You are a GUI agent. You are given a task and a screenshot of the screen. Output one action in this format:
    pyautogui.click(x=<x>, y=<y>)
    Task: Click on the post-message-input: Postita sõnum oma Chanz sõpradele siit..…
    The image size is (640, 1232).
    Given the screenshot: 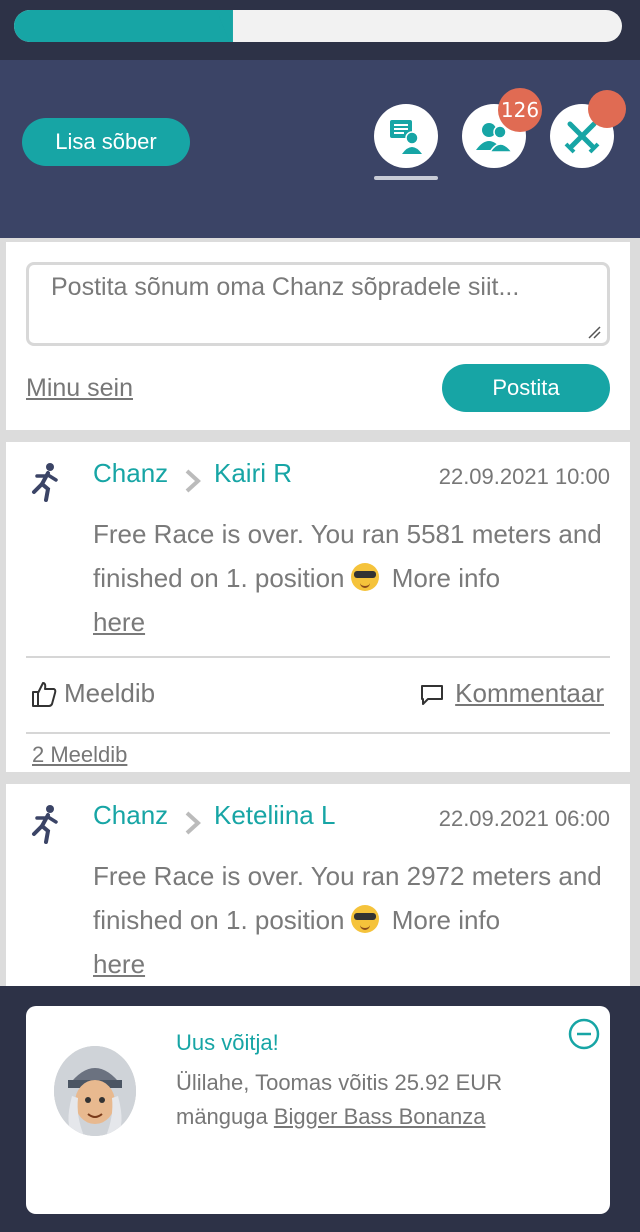 What is the action you would take?
    pyautogui.click(x=318, y=304)
    